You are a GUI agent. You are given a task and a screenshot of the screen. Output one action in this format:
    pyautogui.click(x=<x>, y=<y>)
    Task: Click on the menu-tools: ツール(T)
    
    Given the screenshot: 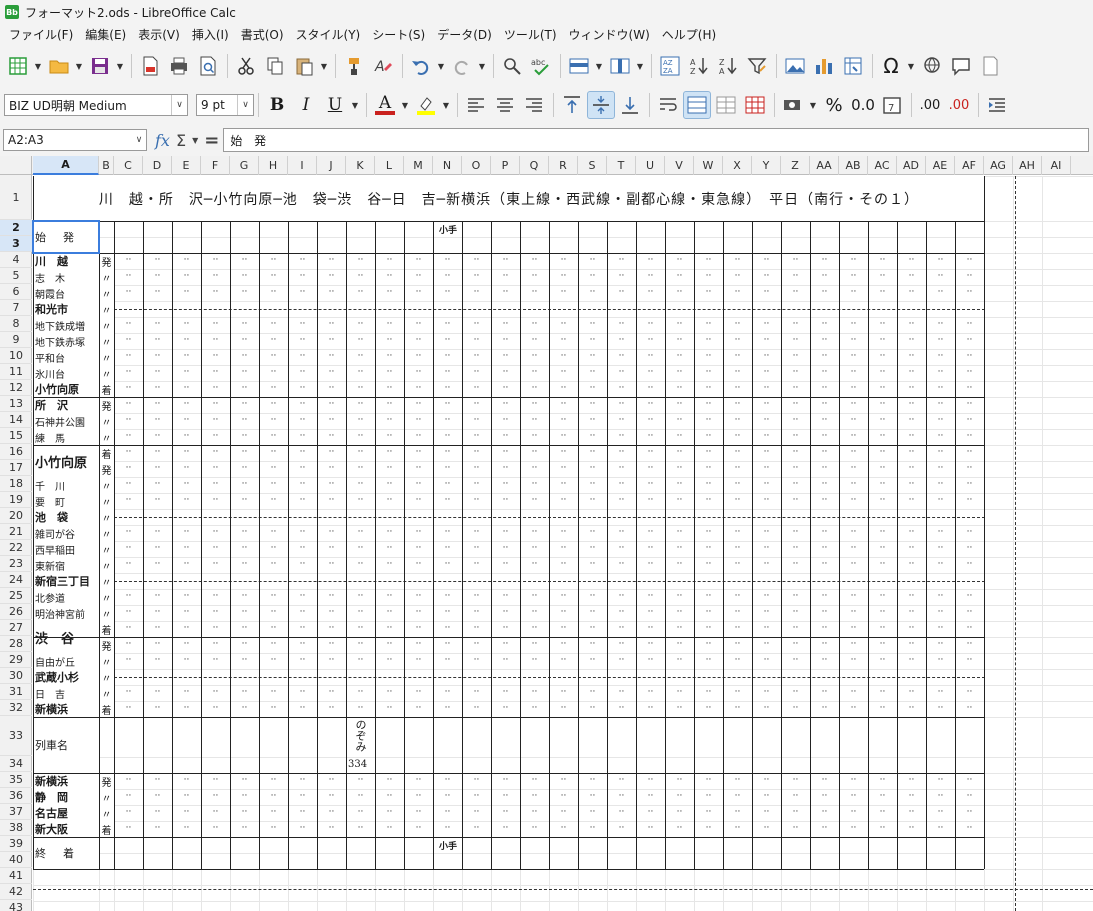 What is the action you would take?
    pyautogui.click(x=530, y=35)
    